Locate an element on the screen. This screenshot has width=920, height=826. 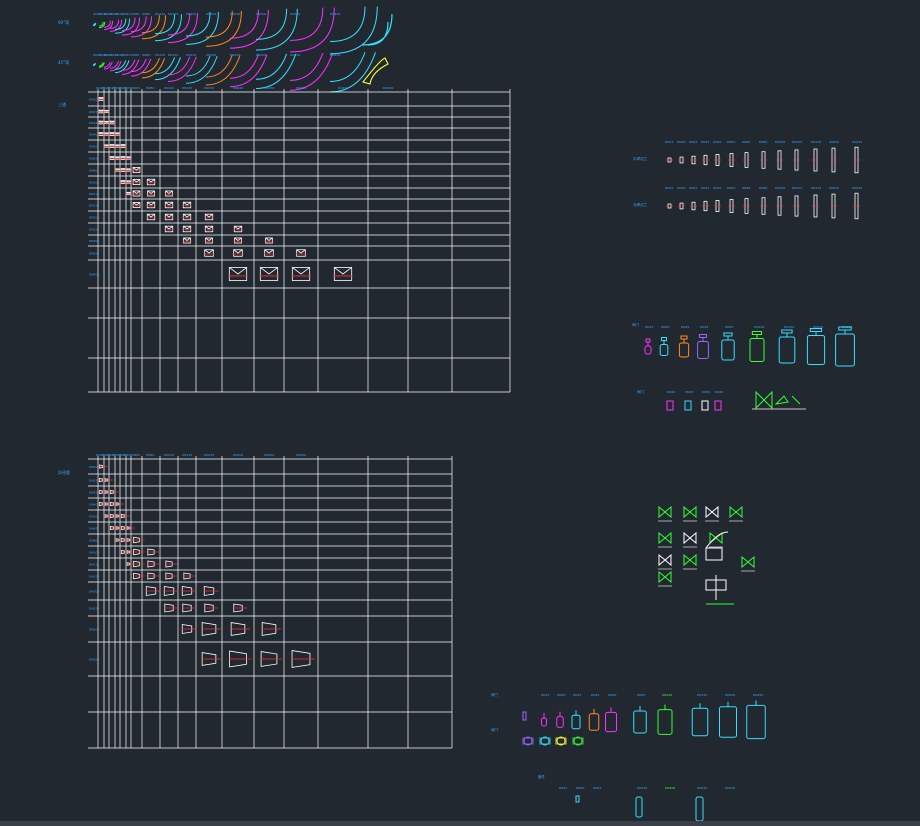
valve-size-label: DN15 is located at coordinates (649, 327).